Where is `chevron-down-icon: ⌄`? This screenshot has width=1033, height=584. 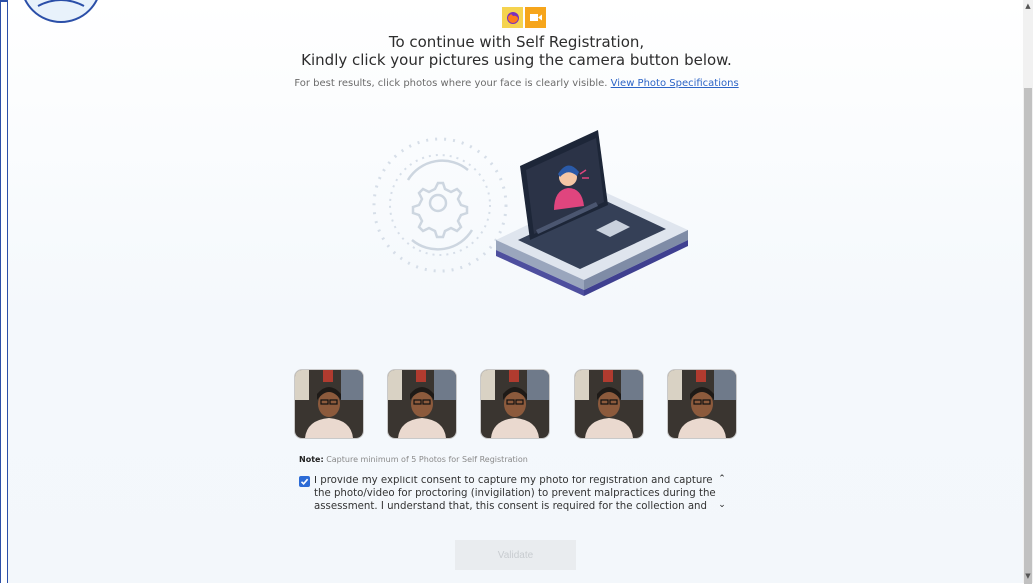 chevron-down-icon: ⌄ is located at coordinates (722, 505).